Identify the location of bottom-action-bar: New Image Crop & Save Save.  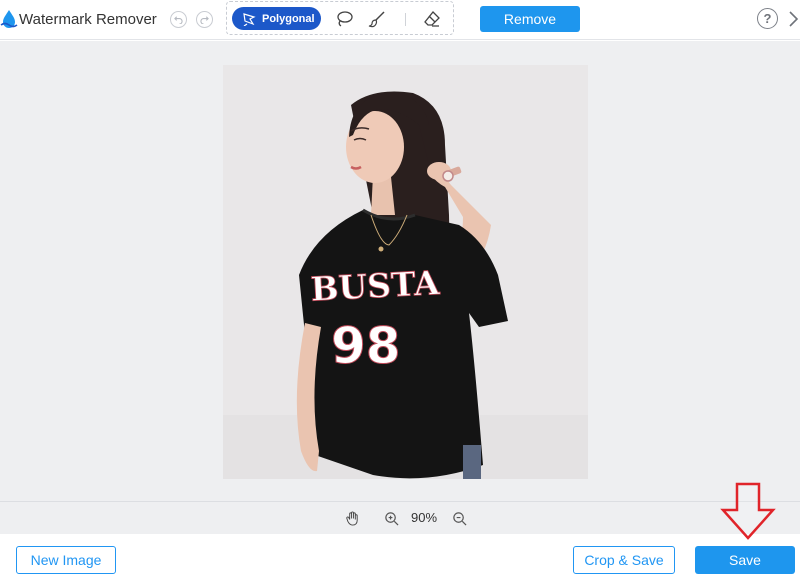
(400, 559).